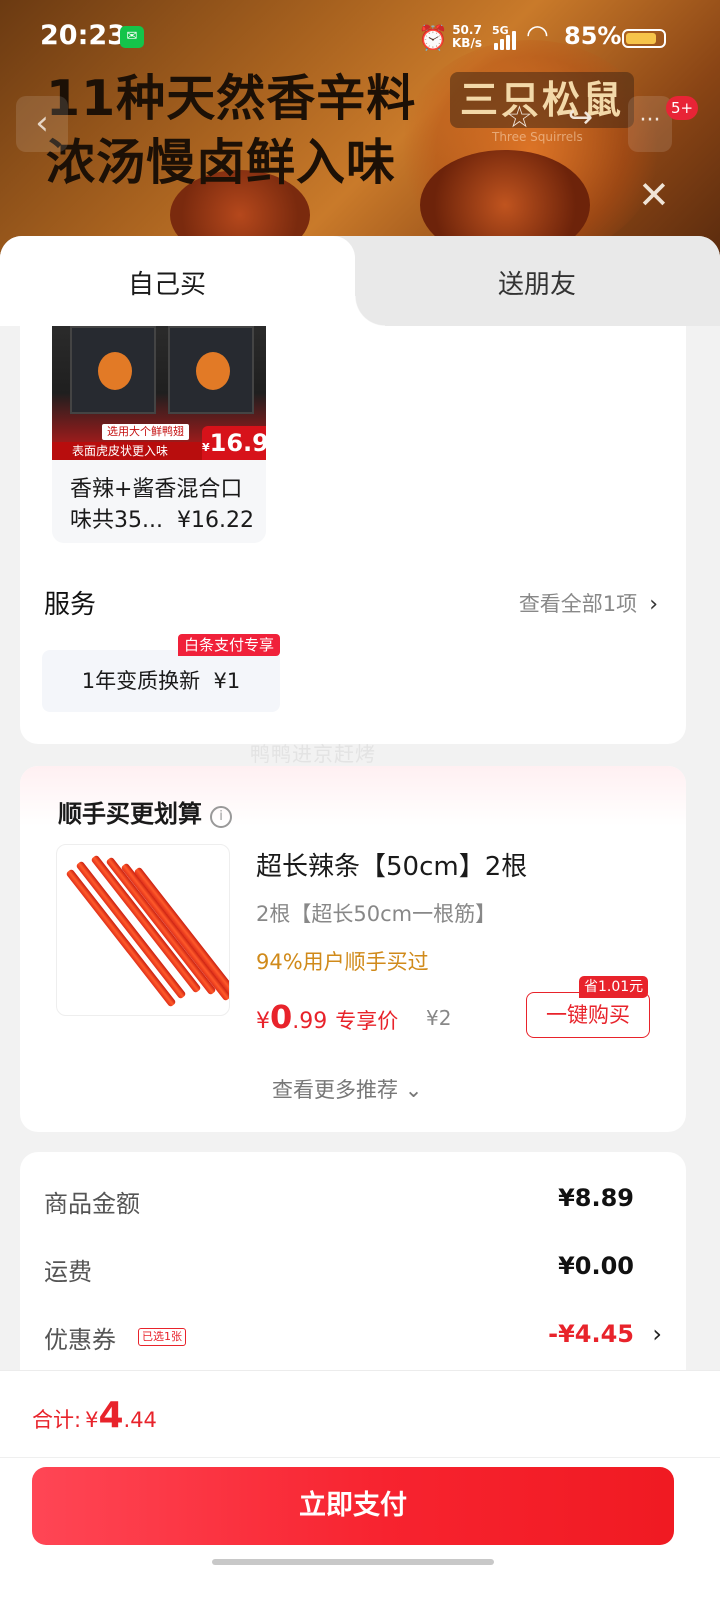  What do you see at coordinates (376, 914) in the screenshot?
I see `addon-product-spec: 2根【超长50cm一根筋】` at bounding box center [376, 914].